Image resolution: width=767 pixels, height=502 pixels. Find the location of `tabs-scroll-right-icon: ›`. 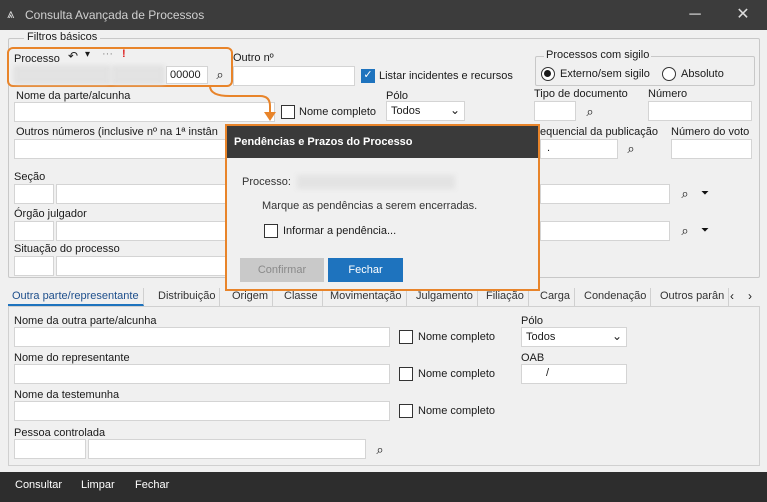

tabs-scroll-right-icon: › is located at coordinates (750, 296).